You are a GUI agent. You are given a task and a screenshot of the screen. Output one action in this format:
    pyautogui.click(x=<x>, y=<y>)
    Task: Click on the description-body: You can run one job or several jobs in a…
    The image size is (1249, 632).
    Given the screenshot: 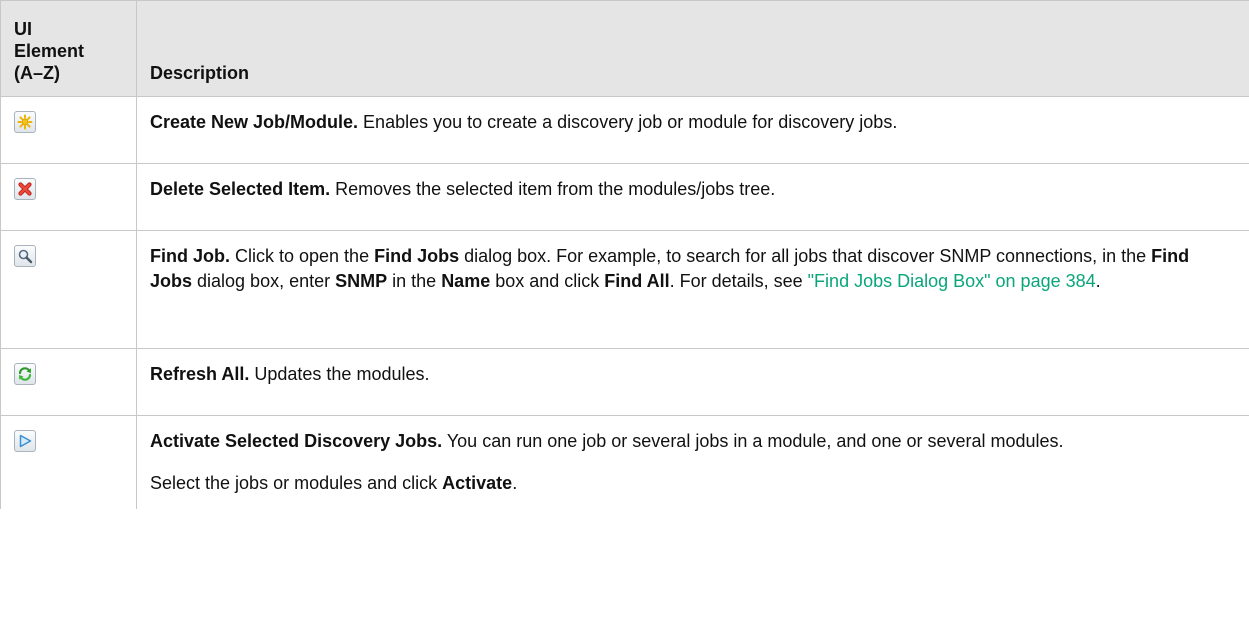 What is the action you would take?
    pyautogui.click(x=753, y=441)
    